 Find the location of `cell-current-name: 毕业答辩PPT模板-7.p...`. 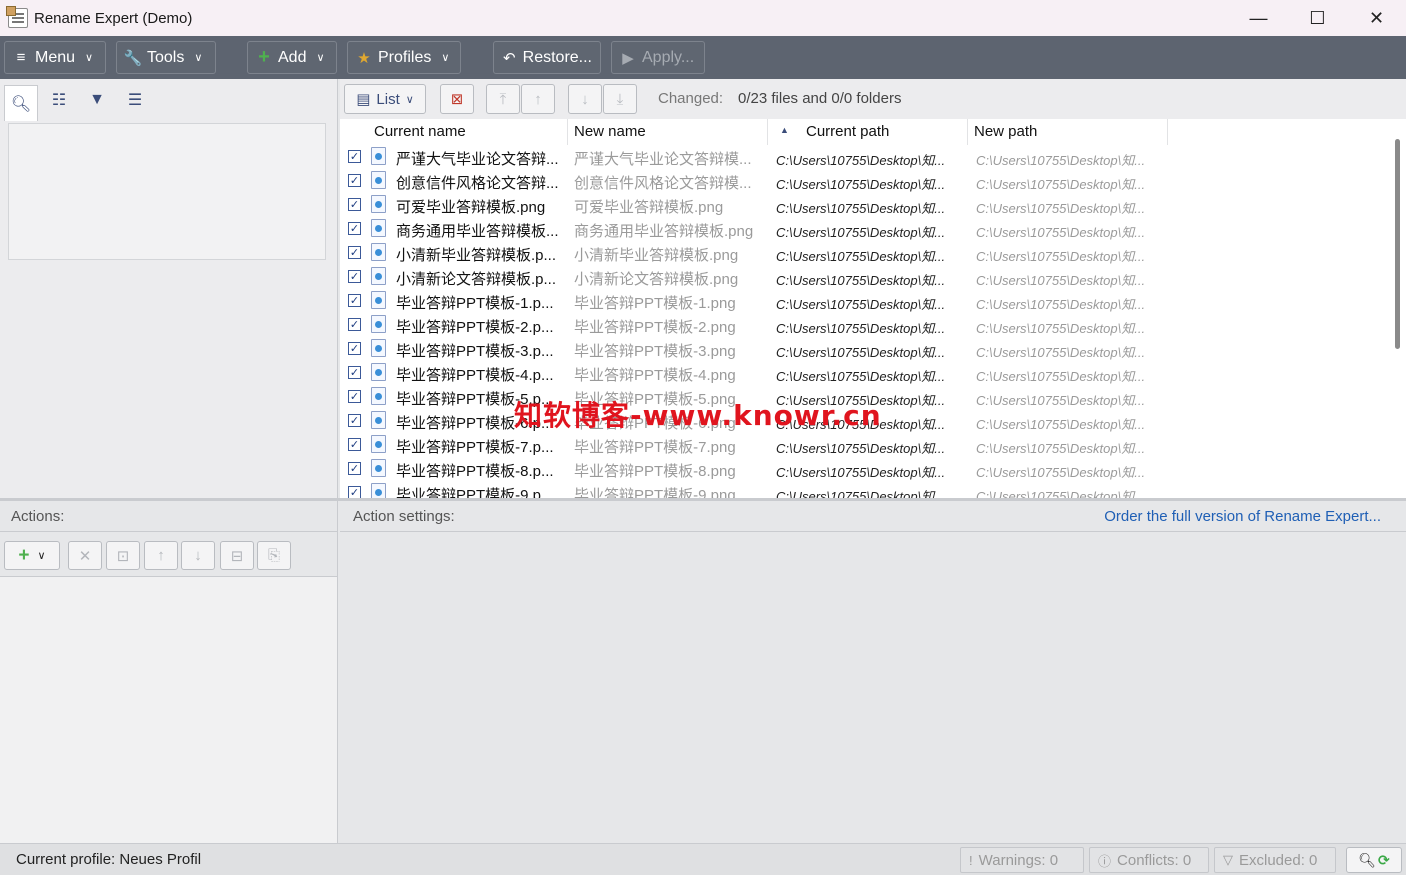

cell-current-name: 毕业答辩PPT模板-7.p... is located at coordinates (475, 447).